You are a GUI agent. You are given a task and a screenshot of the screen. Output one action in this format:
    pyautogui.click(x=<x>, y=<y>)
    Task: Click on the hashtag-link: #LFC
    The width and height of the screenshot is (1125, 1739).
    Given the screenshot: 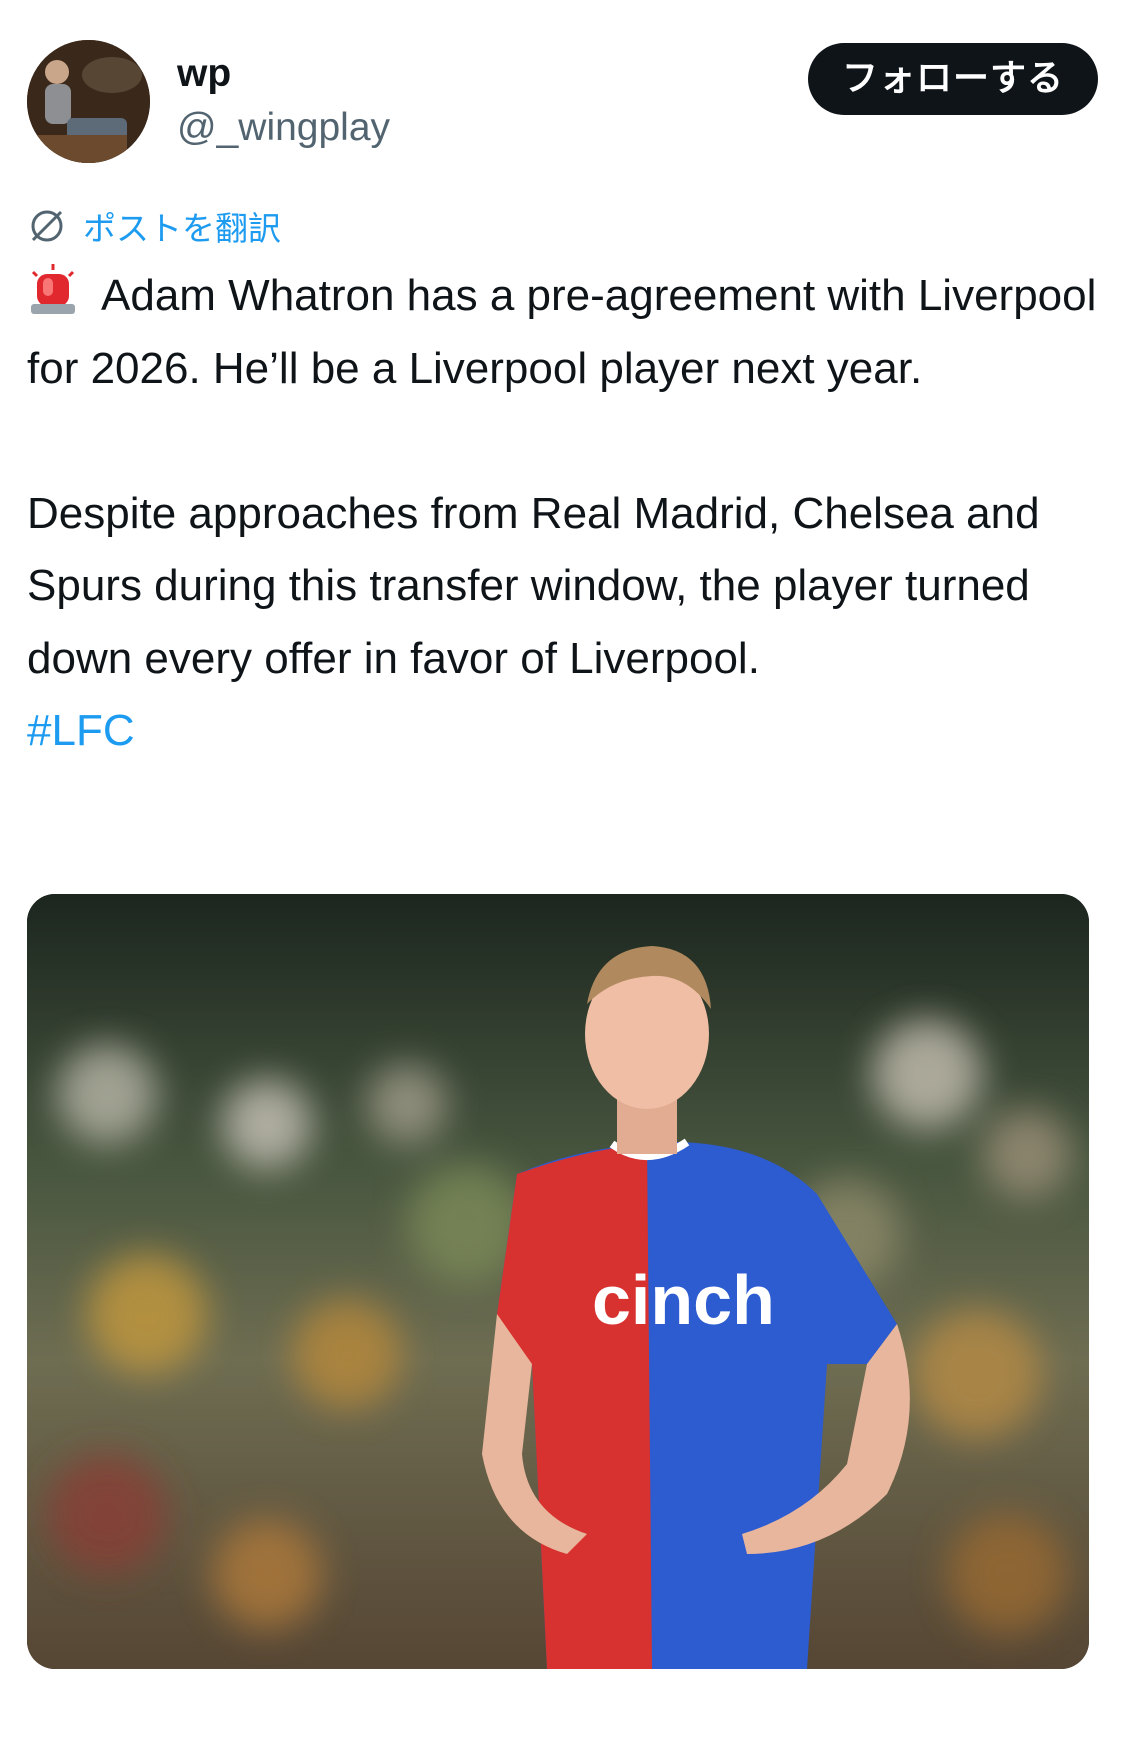 What is the action you would take?
    pyautogui.click(x=81, y=730)
    